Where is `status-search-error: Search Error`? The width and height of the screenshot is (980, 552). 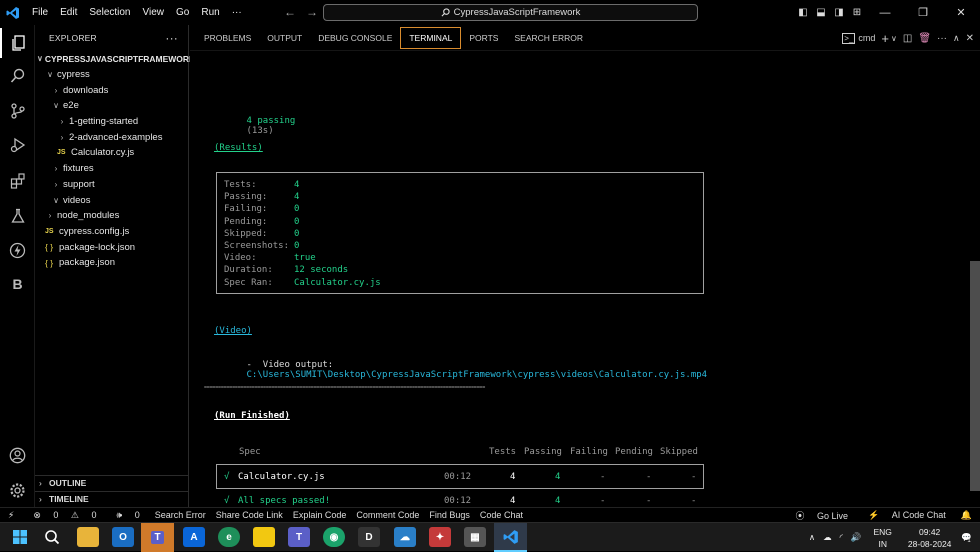
status-search-error: Search Error is located at coordinates (180, 515).